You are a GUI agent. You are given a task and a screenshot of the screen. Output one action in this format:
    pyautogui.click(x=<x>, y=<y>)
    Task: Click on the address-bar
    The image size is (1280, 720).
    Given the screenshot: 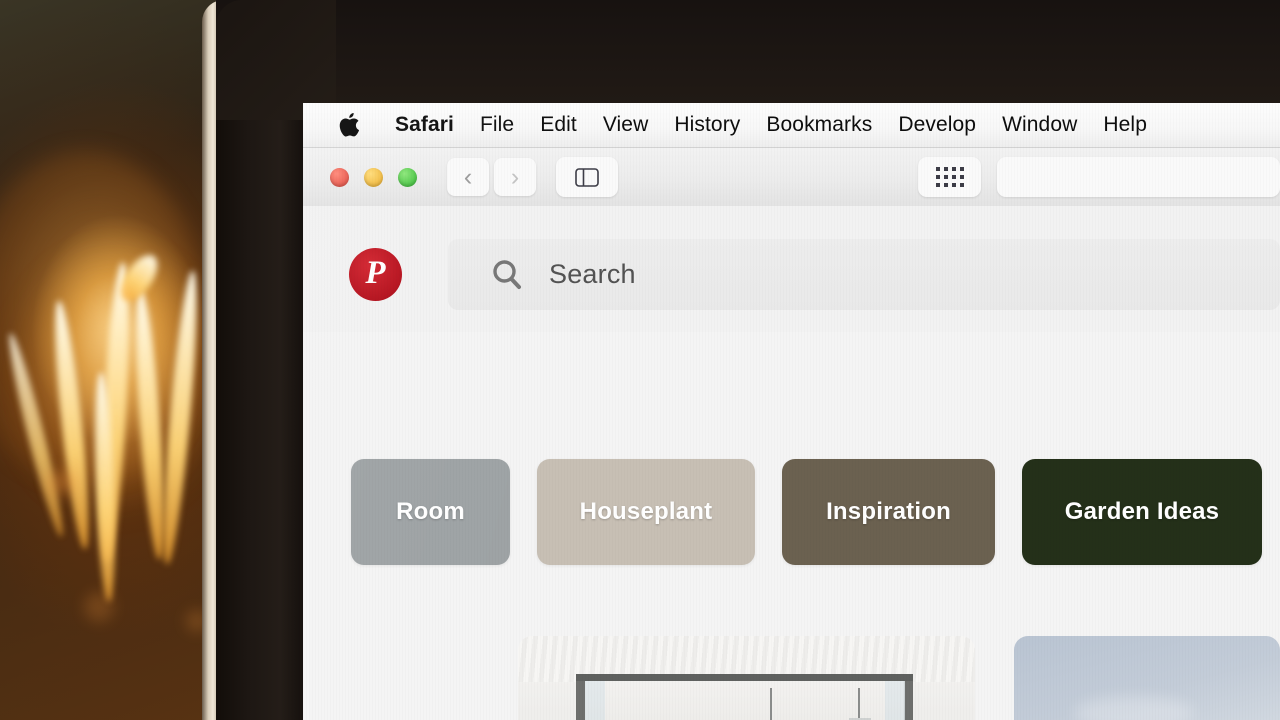 What is the action you would take?
    pyautogui.click(x=1138, y=177)
    